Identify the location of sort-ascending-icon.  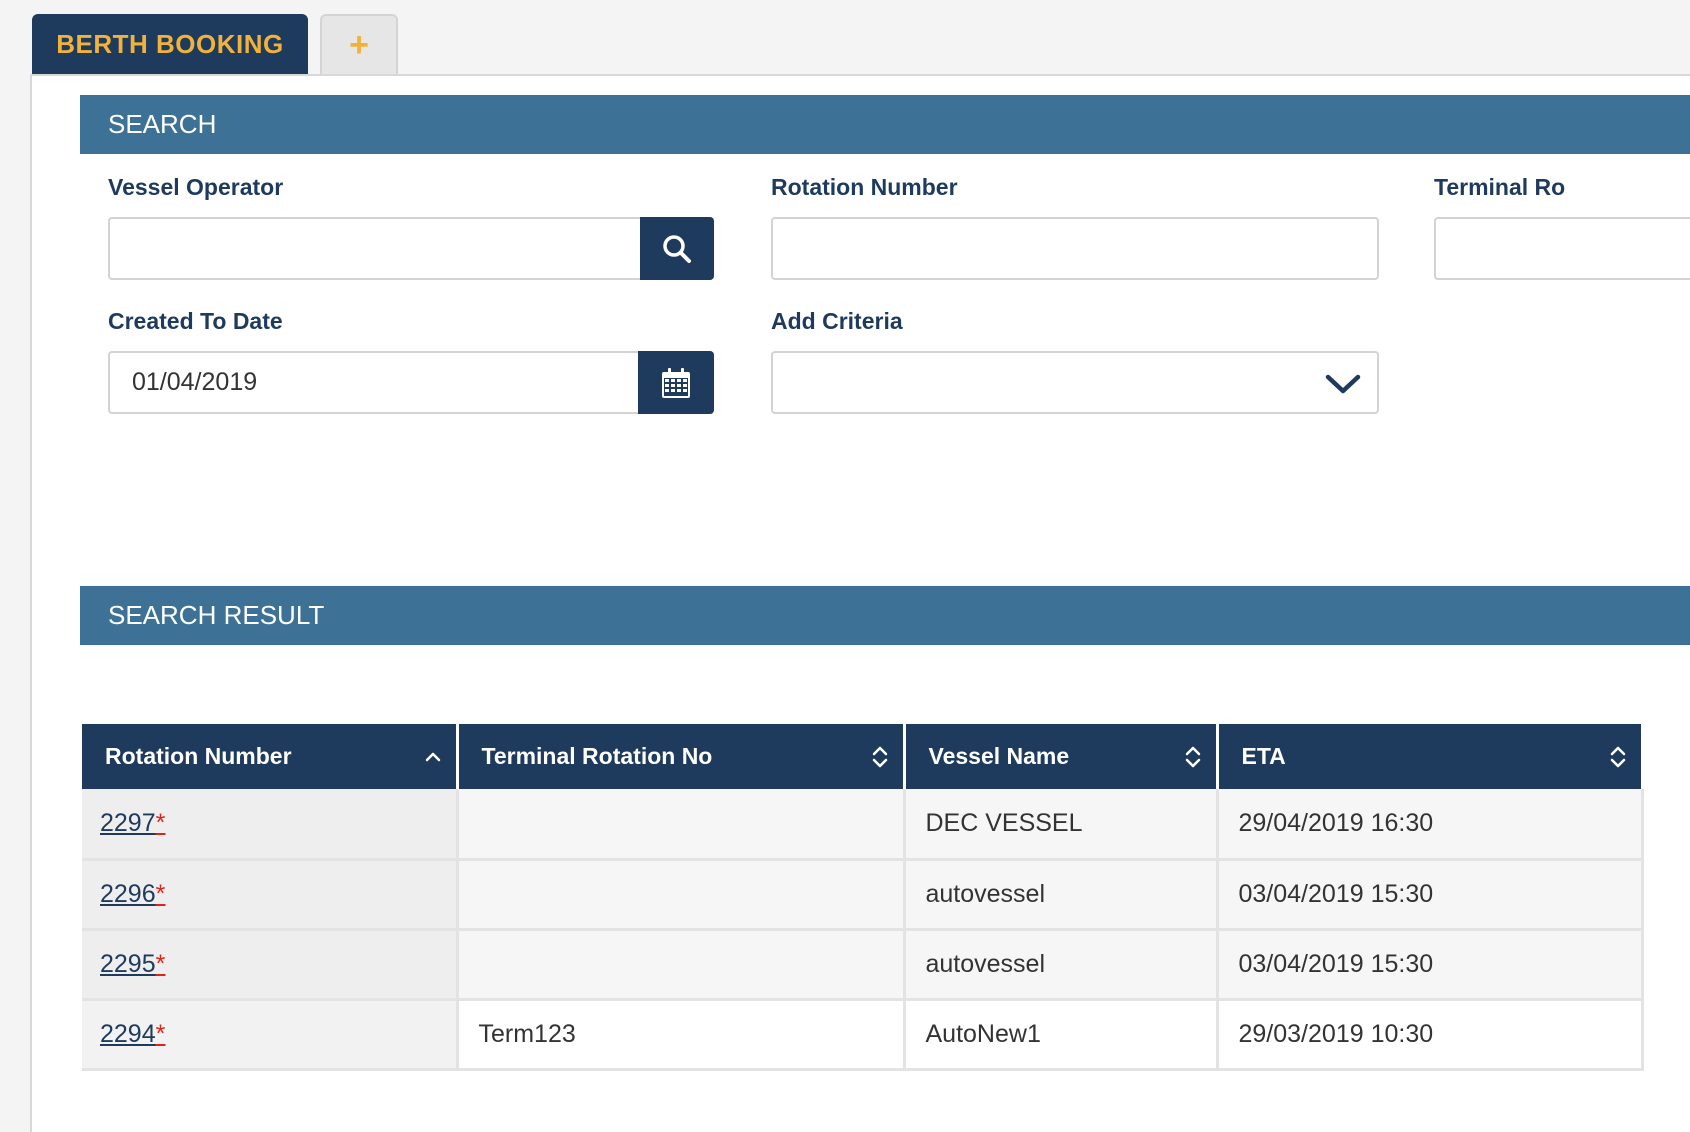
(433, 757).